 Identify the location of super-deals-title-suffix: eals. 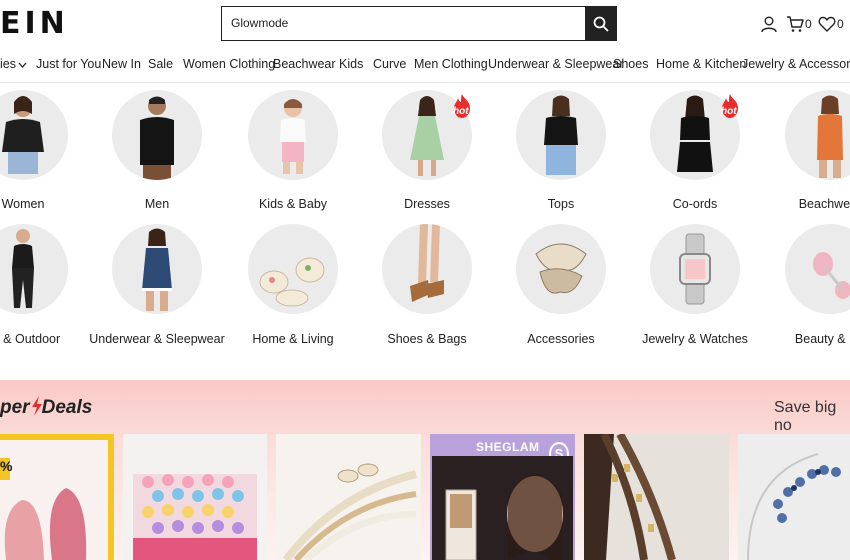
(74, 407).